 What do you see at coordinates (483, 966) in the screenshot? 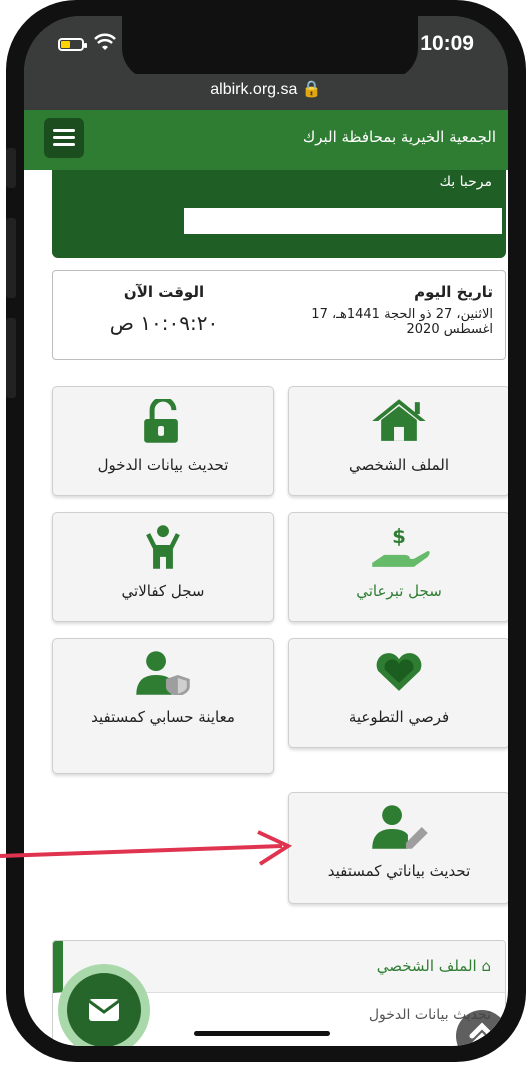
I see `home-icon: ⌂` at bounding box center [483, 966].